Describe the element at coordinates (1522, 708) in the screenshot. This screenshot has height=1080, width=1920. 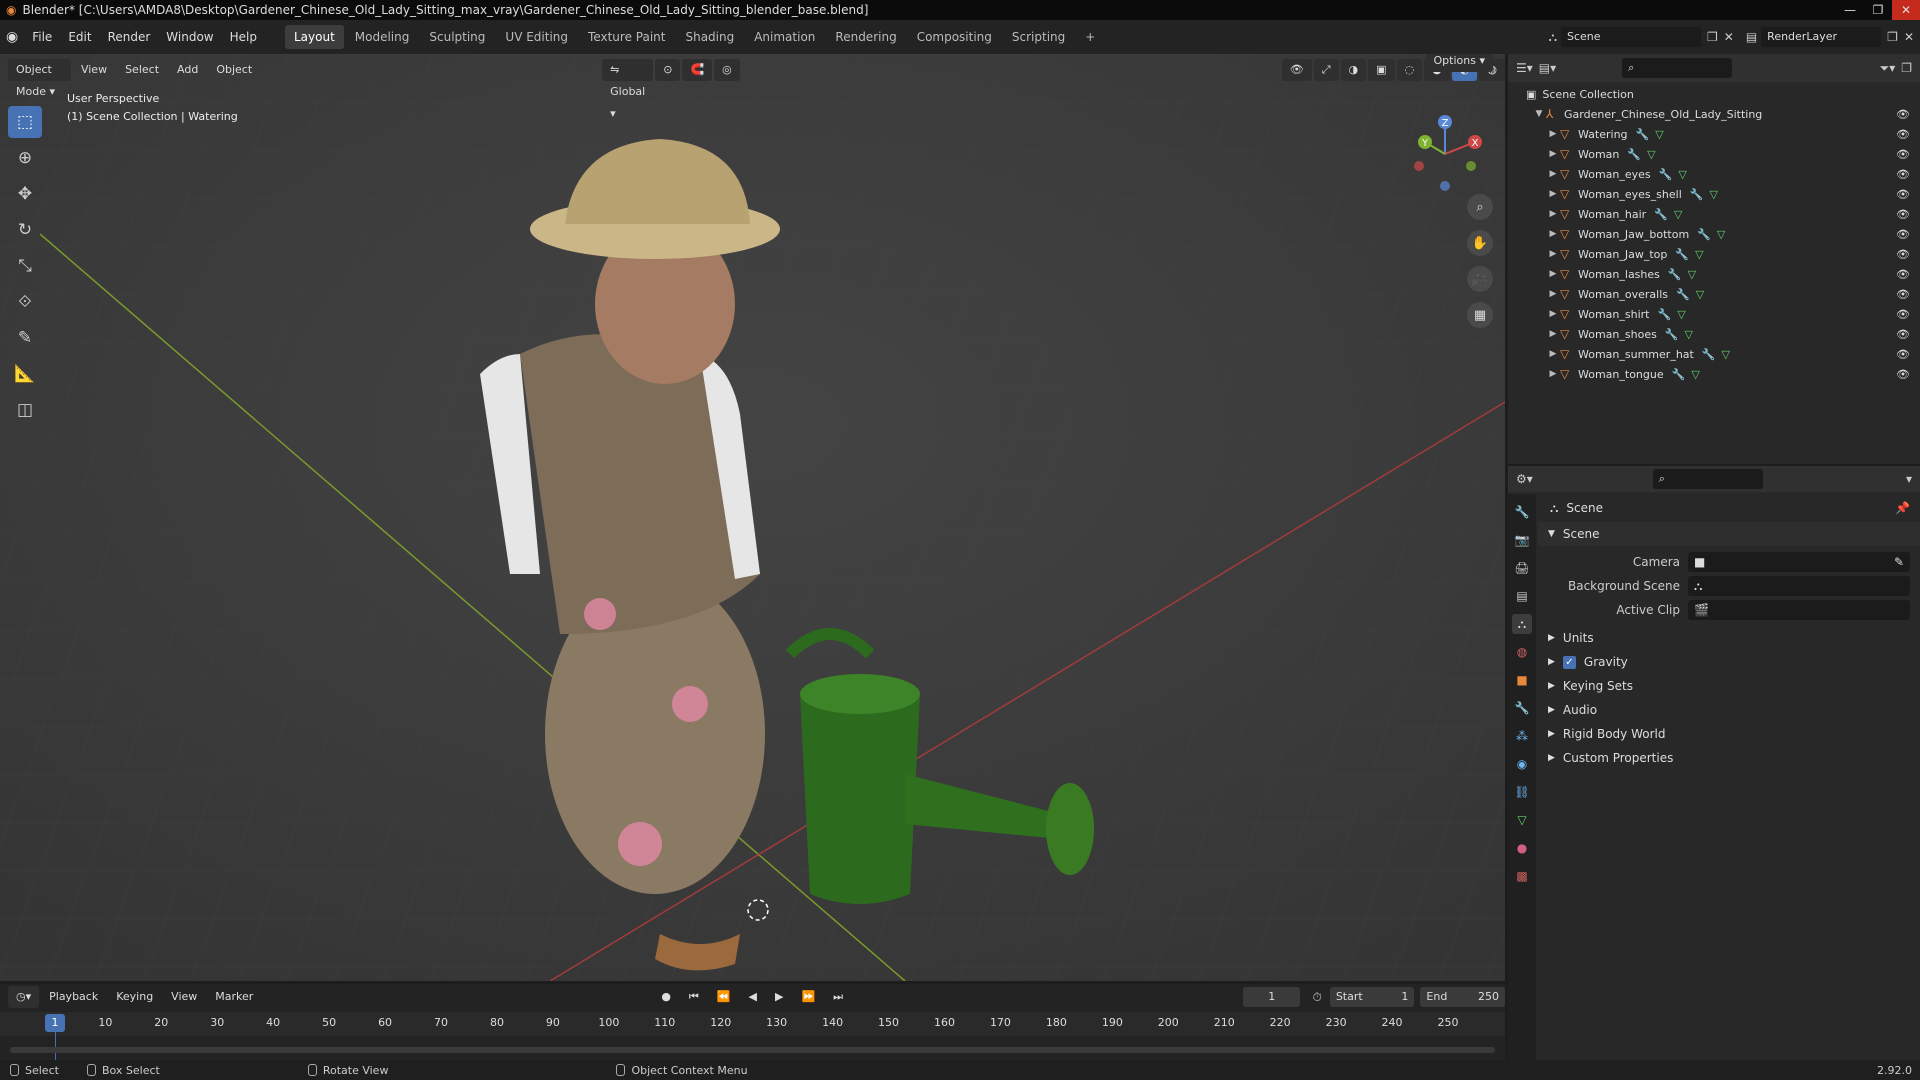
I see `modifier-tab-icon: 🔧` at that location.